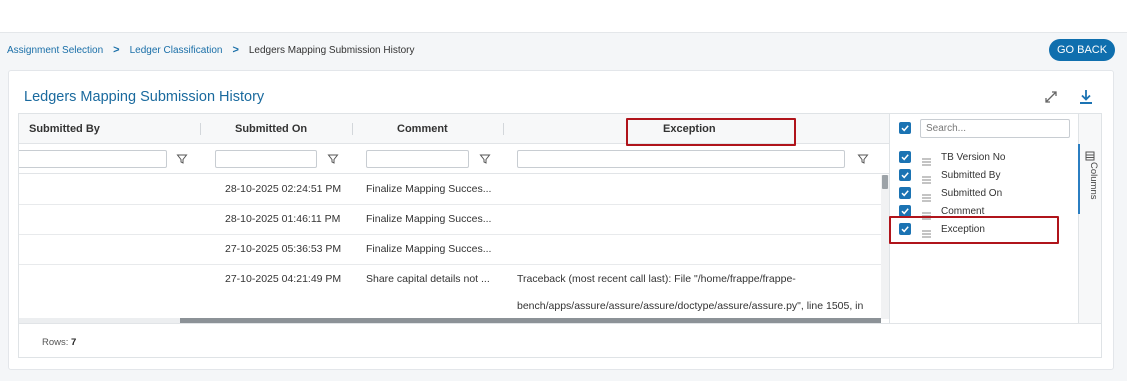  What do you see at coordinates (283, 249) in the screenshot?
I see `cell-submitted-on: 27-10-2025 05:36:53 PM` at bounding box center [283, 249].